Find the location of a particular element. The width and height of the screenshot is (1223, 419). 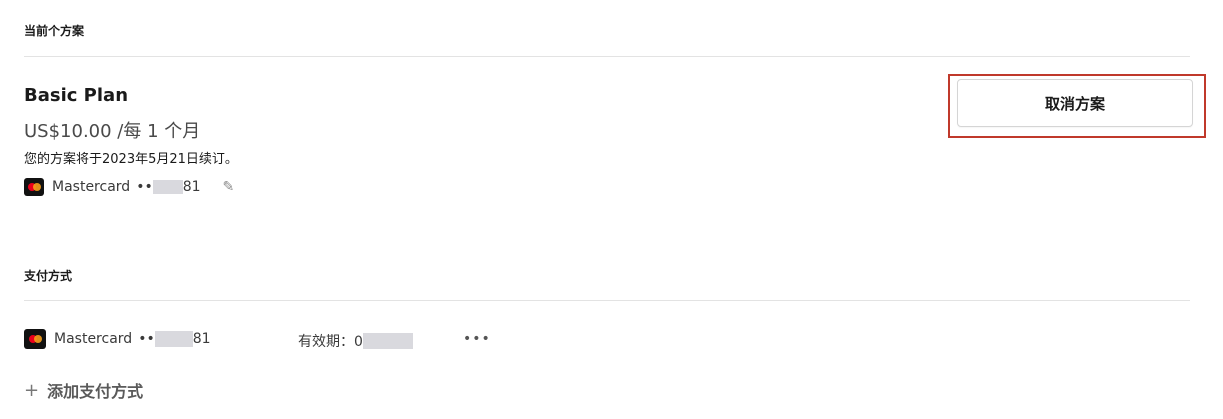

add-payment-label: 添加支付方式 is located at coordinates (95, 391).